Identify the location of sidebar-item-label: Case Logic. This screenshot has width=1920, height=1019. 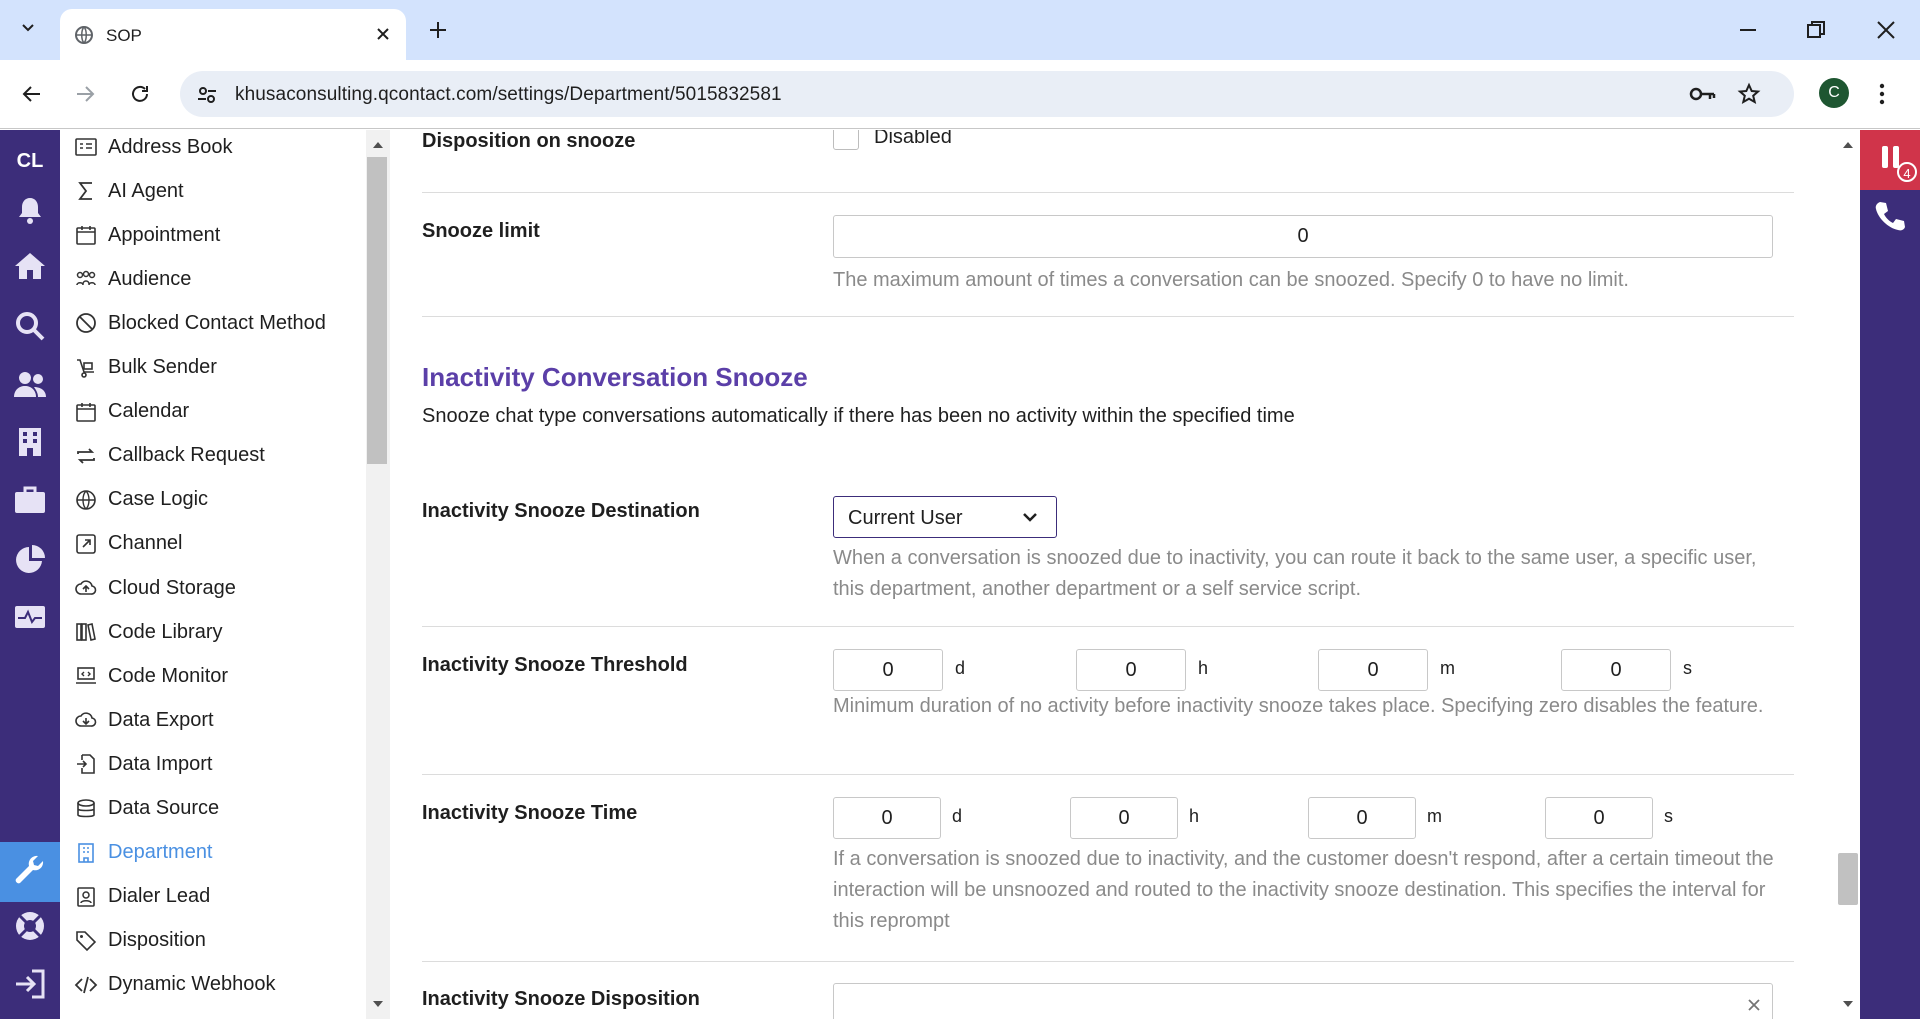
(158, 499).